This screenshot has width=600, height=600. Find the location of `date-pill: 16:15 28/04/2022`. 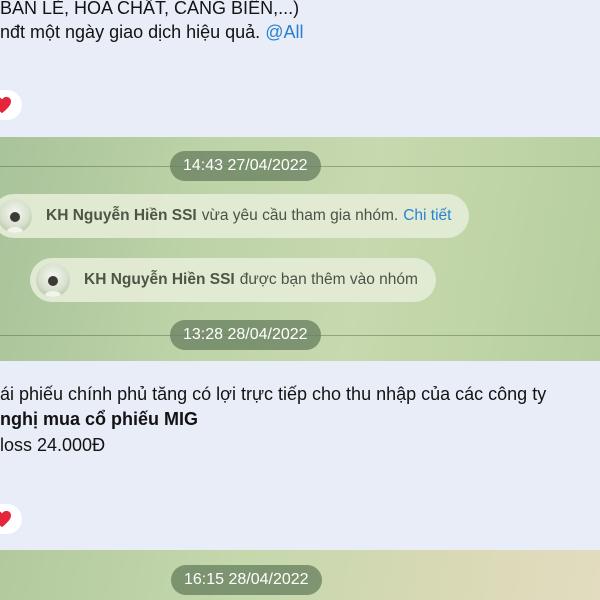

date-pill: 16:15 28/04/2022 is located at coordinates (246, 580).